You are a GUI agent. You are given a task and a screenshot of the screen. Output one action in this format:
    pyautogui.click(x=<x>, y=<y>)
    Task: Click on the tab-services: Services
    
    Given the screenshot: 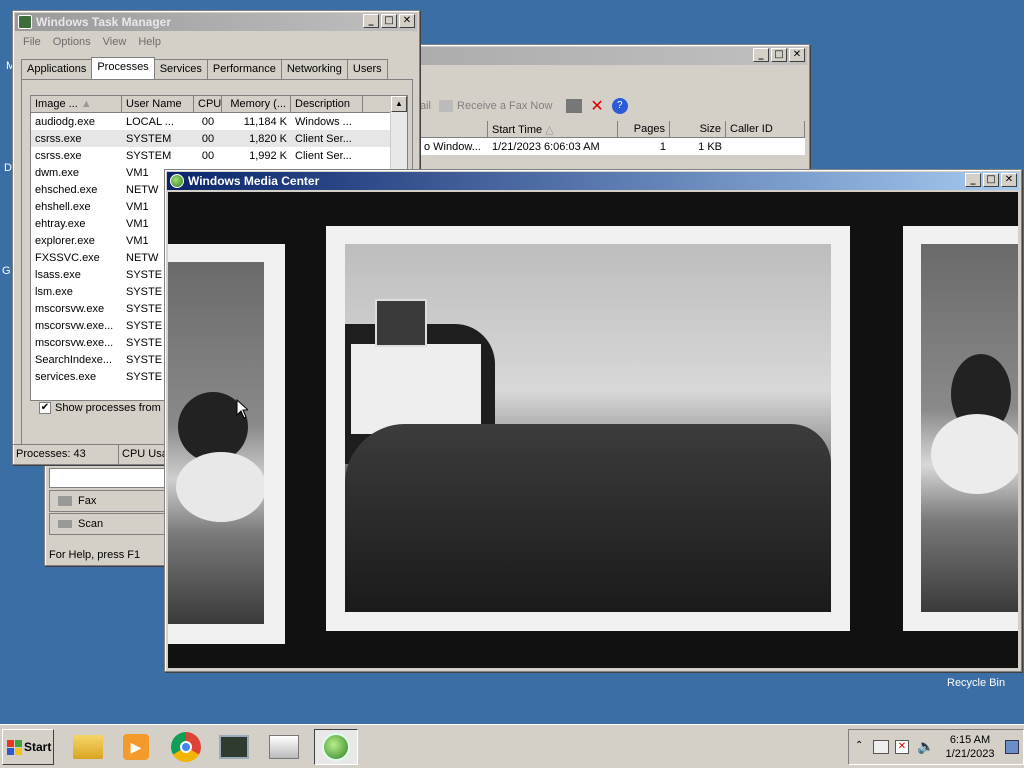 What is the action you would take?
    pyautogui.click(x=180, y=69)
    